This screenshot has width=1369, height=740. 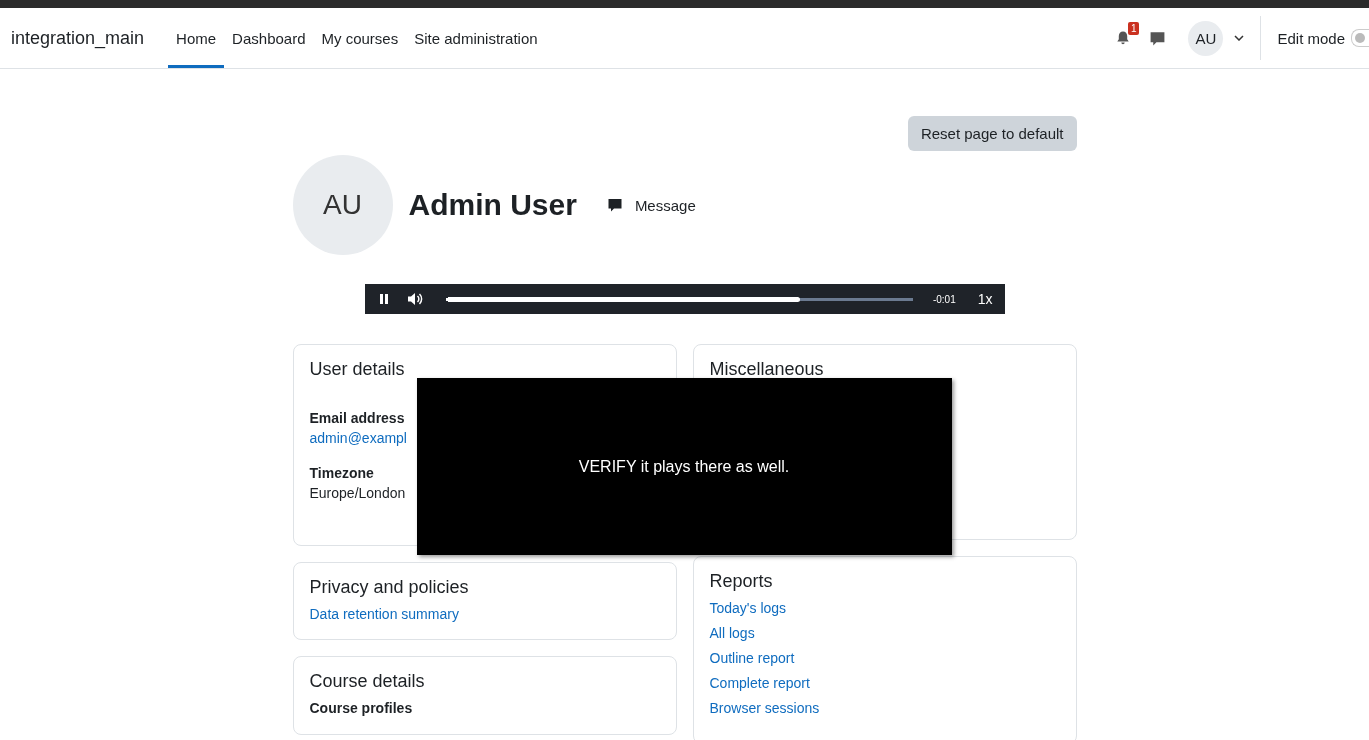 I want to click on progress-track, so click(x=679, y=299).